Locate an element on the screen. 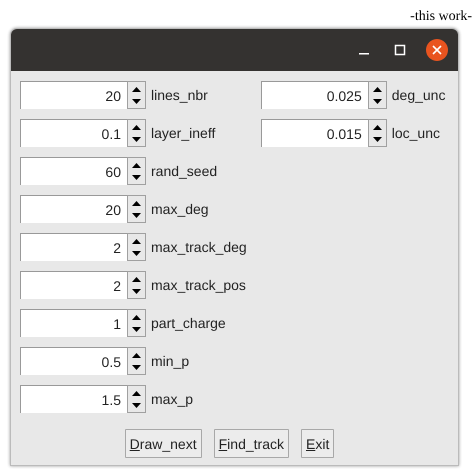 Image resolution: width=472 pixels, height=471 pixels. field-label: loc_unc is located at coordinates (416, 133).